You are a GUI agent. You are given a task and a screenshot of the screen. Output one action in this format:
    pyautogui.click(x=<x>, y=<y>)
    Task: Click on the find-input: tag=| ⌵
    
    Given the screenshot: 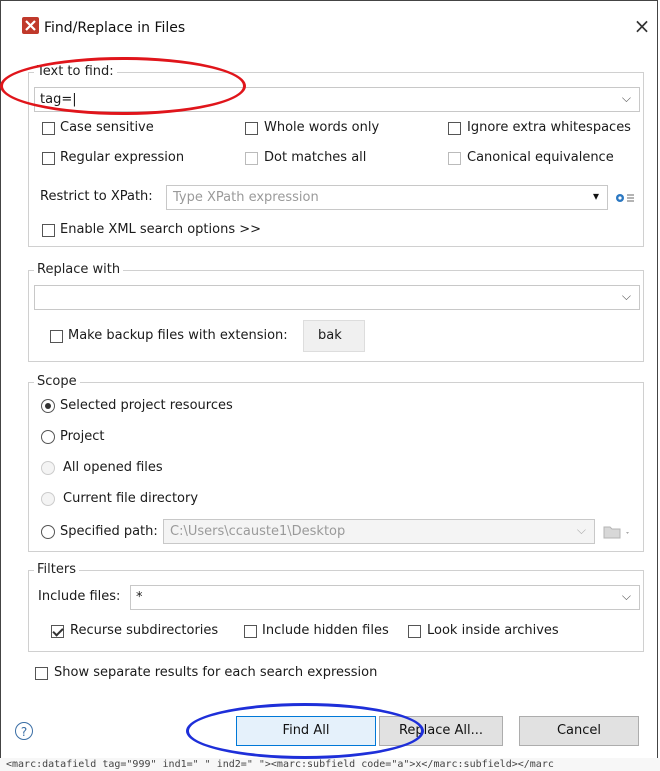 What is the action you would take?
    pyautogui.click(x=337, y=99)
    